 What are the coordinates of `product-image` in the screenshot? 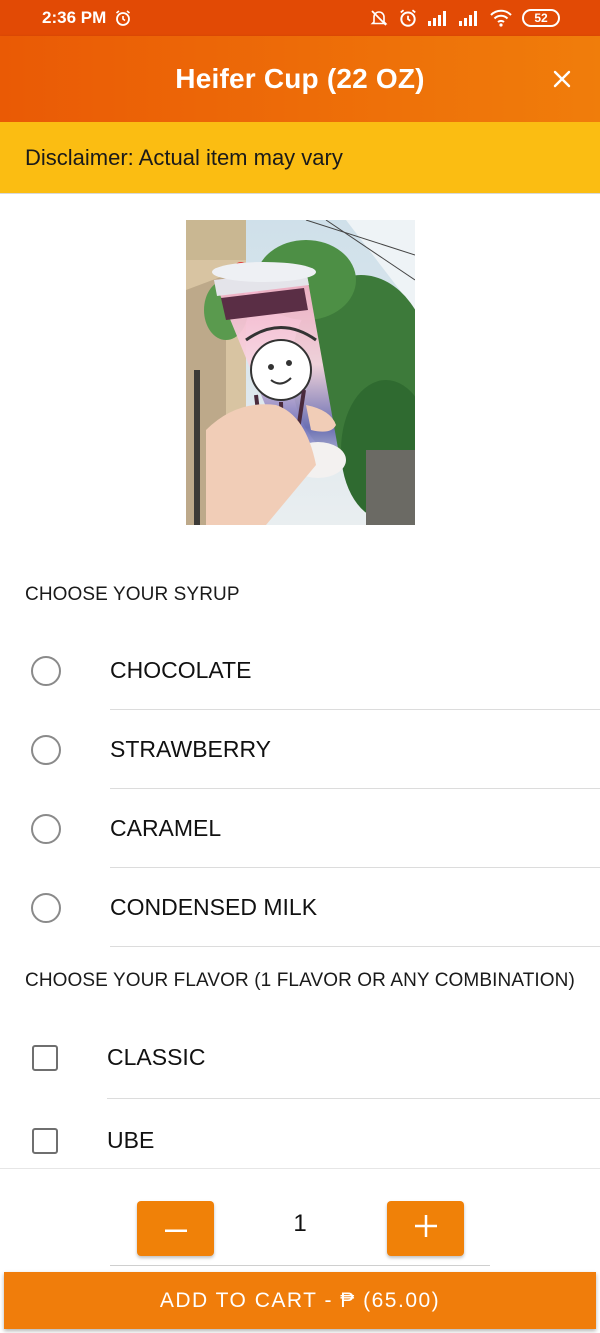 It's located at (300, 372).